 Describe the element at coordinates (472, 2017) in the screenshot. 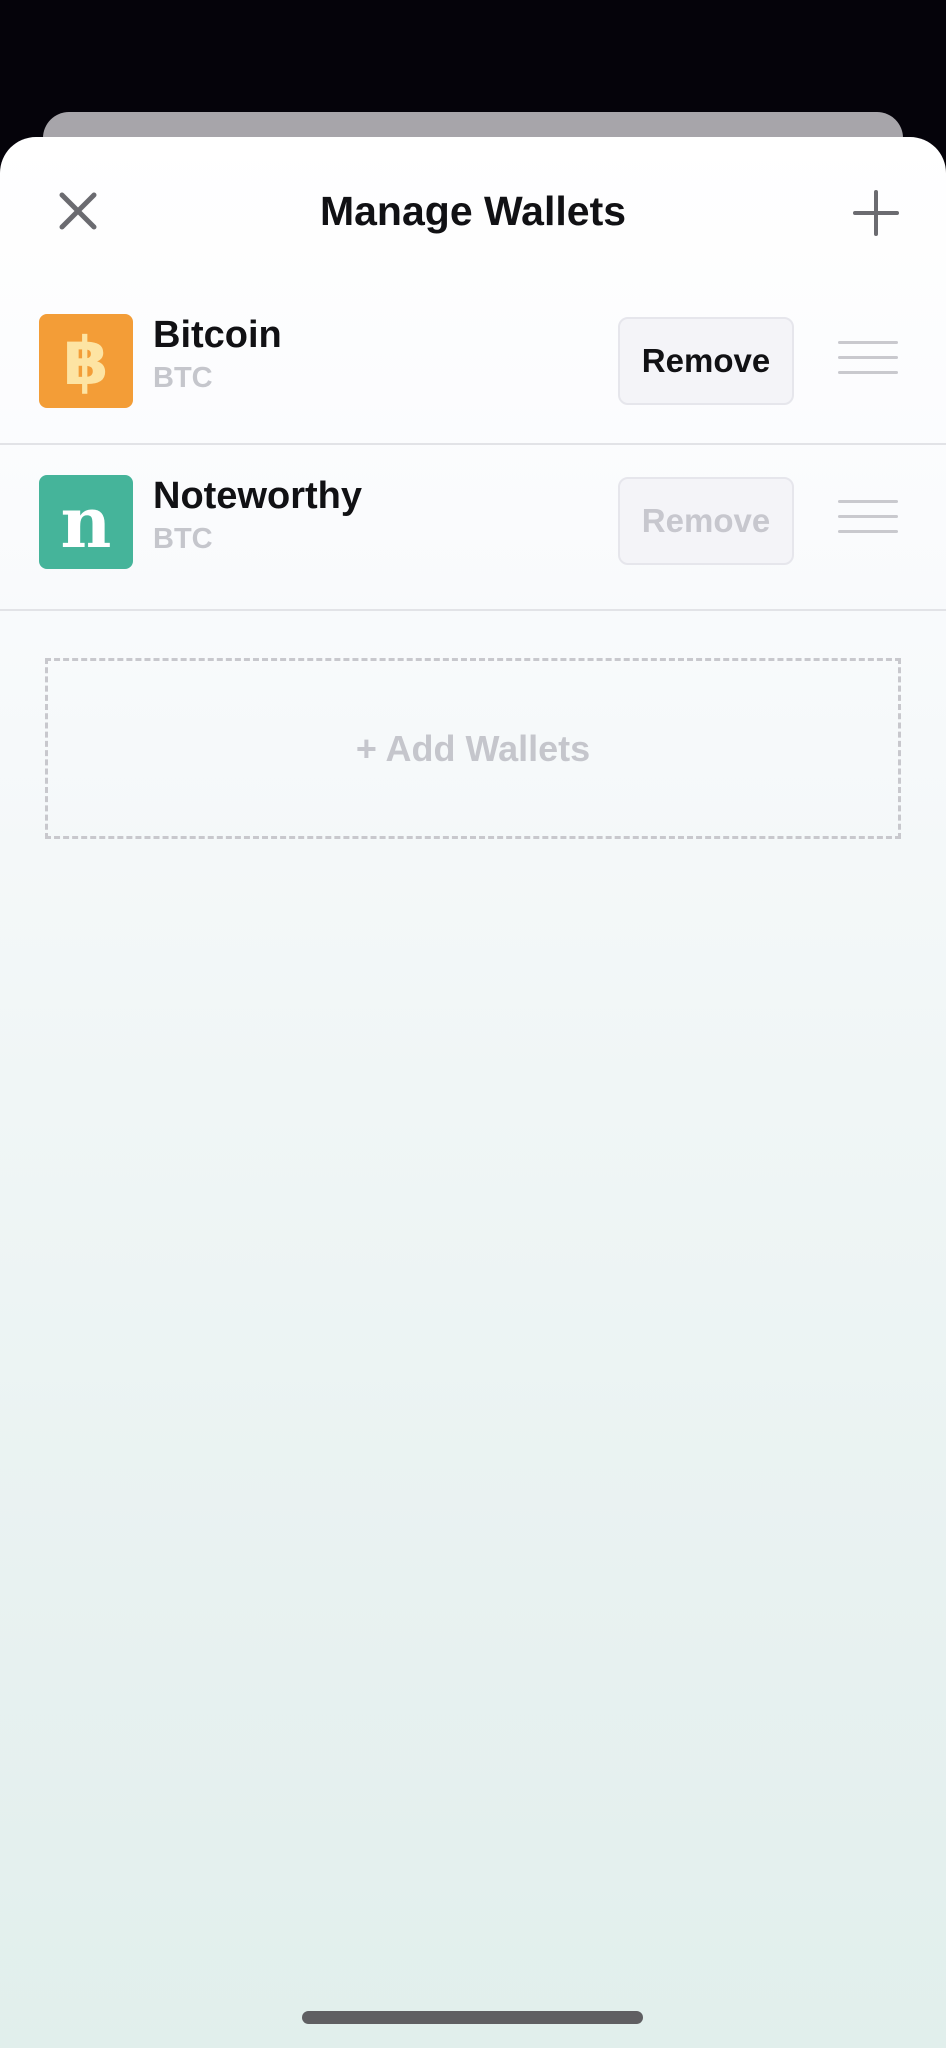

I see `home-indicator` at that location.